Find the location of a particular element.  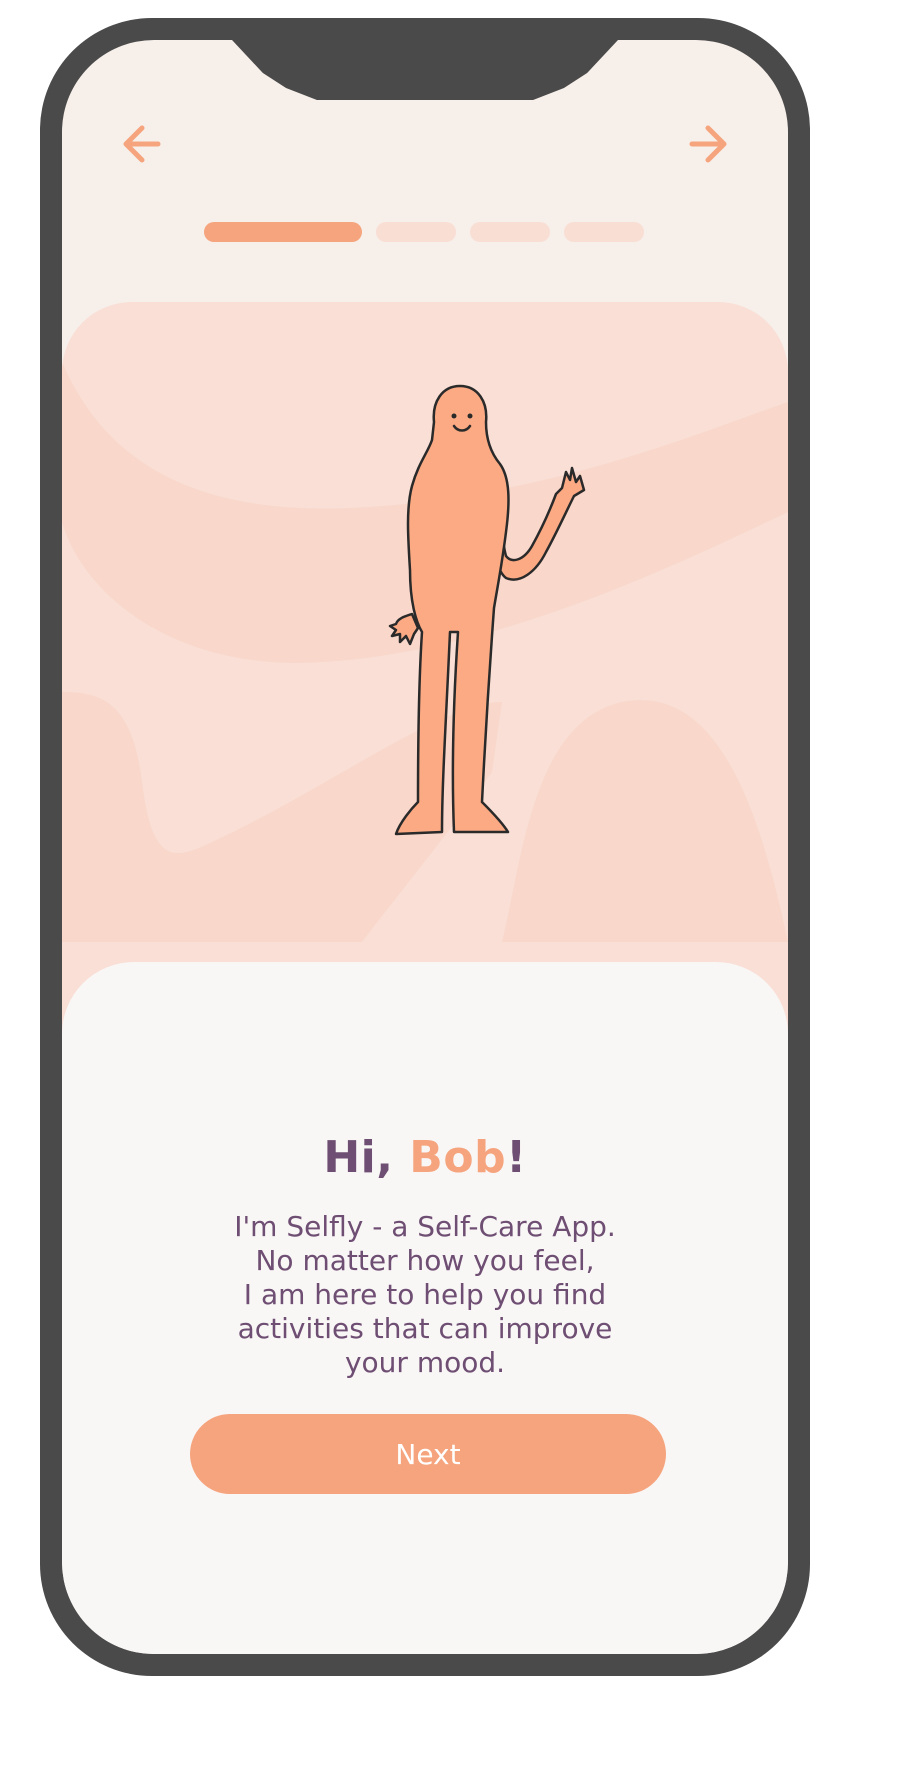

message-line: activities that can improve is located at coordinates (425, 1328).